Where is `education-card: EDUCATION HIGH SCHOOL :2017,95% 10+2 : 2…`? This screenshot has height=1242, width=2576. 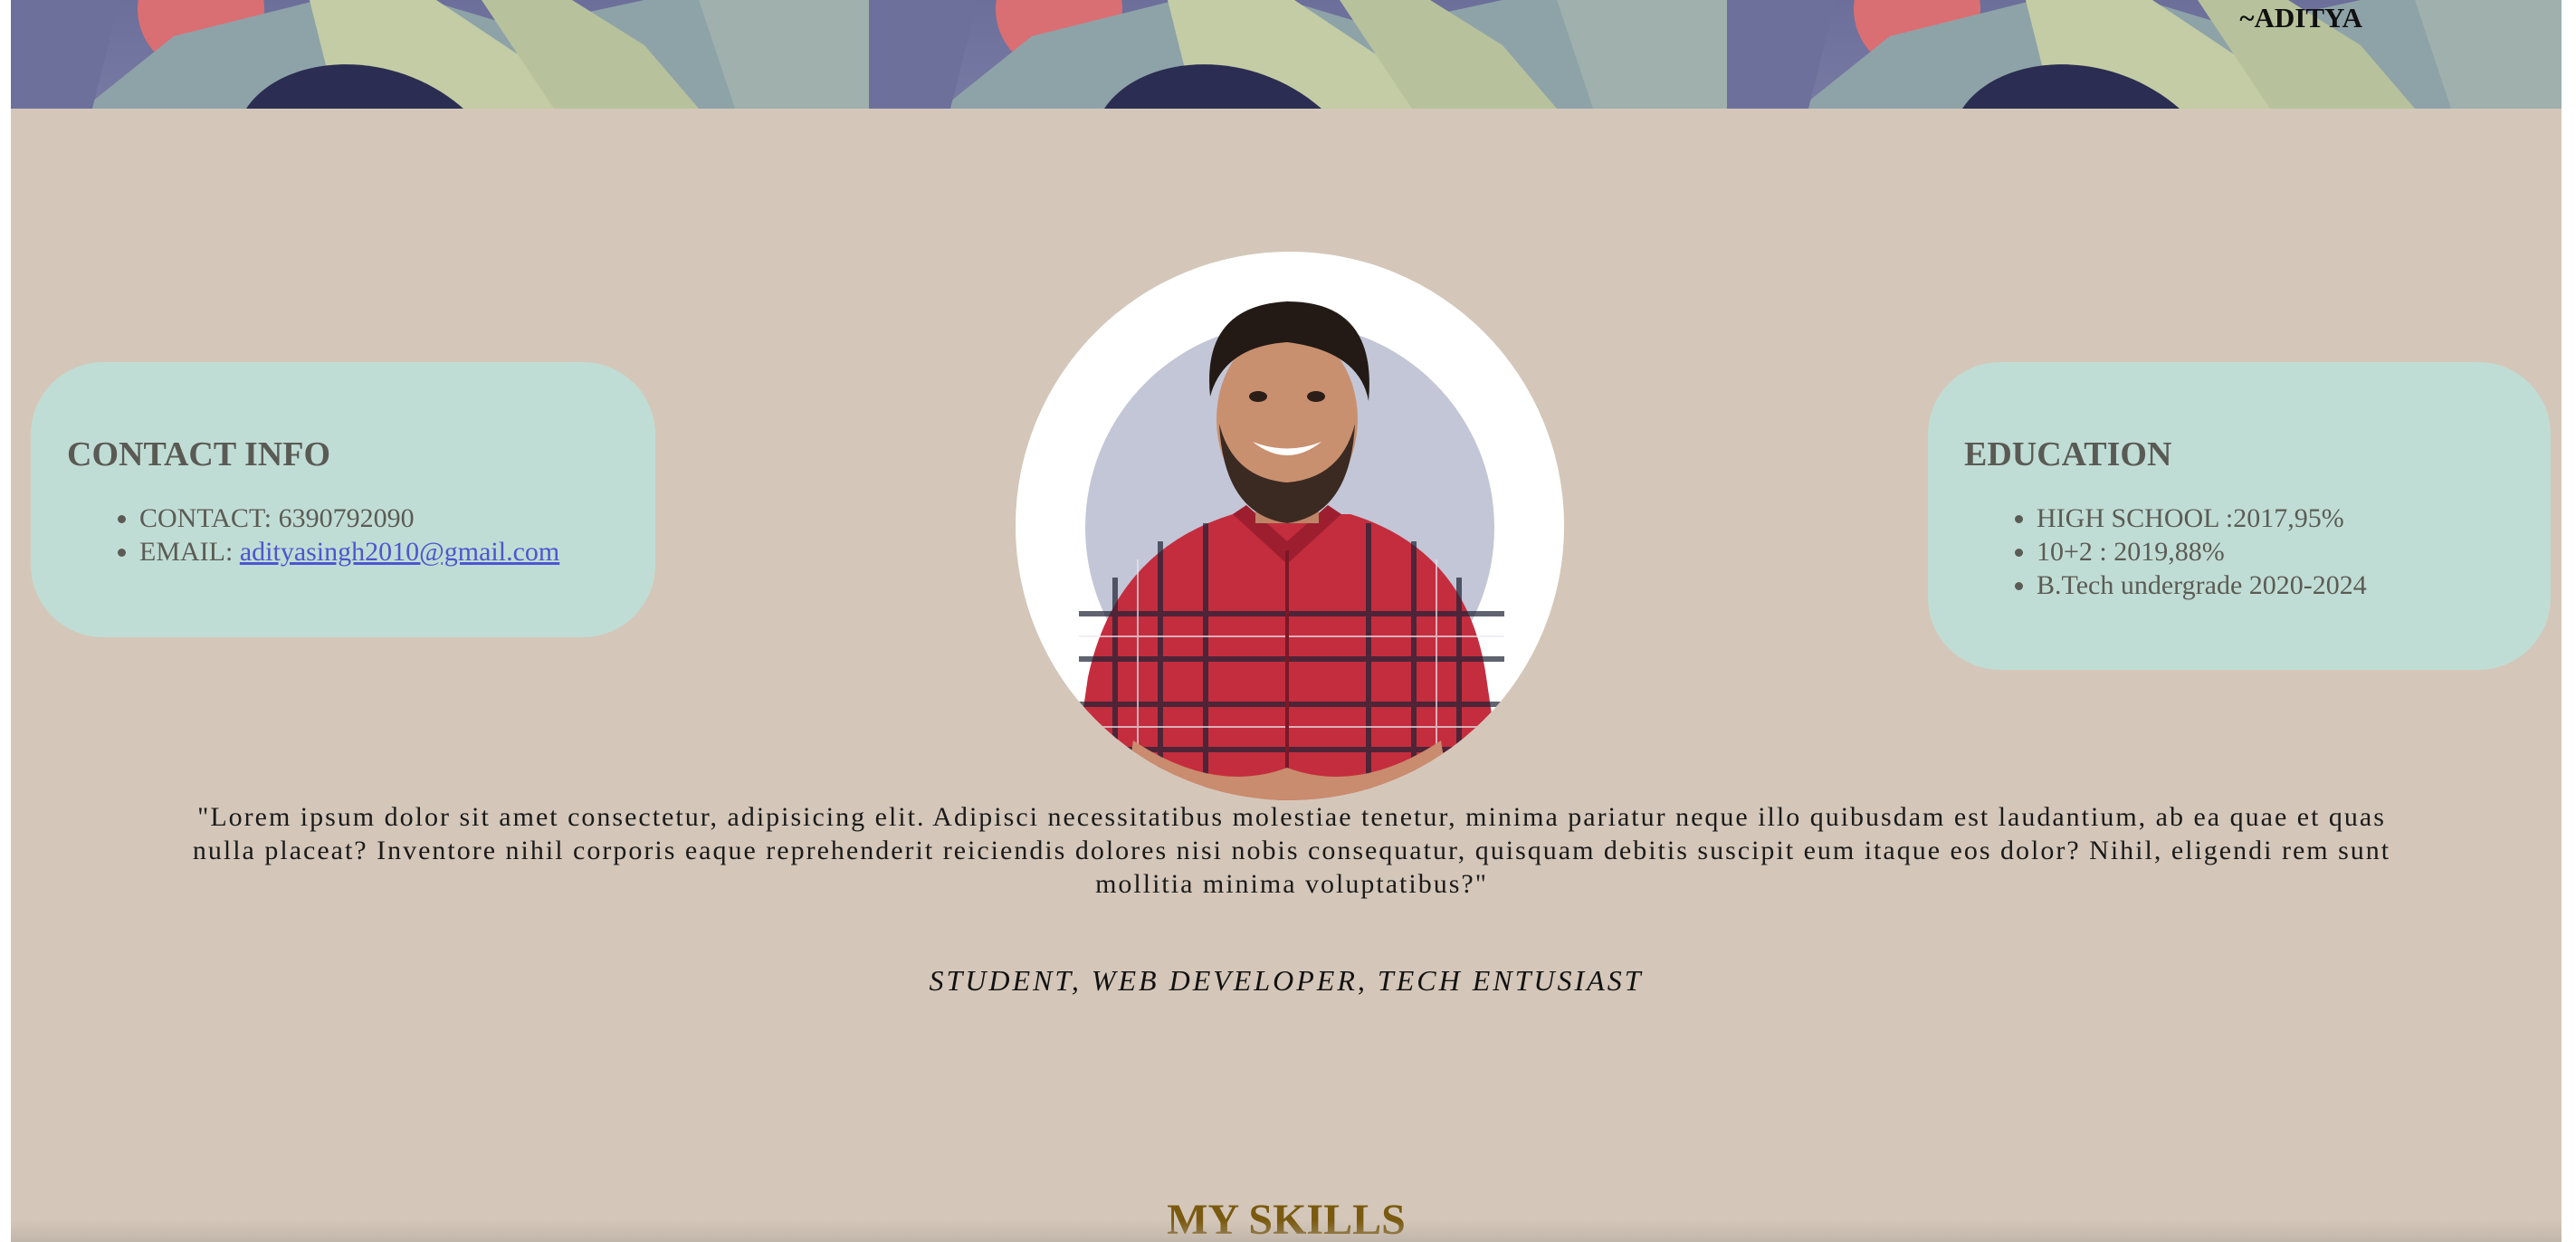 education-card: EDUCATION HIGH SCHOOL :2017,95% 10+2 : 2… is located at coordinates (2239, 516).